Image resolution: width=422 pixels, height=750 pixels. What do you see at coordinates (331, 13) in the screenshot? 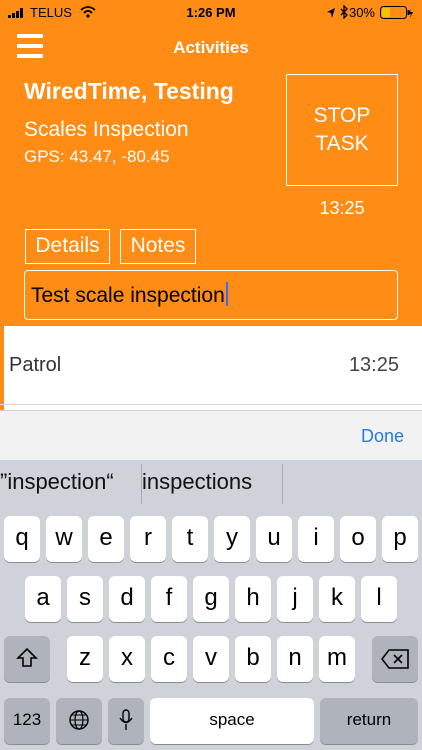
I see `location-arrow-icon` at bounding box center [331, 13].